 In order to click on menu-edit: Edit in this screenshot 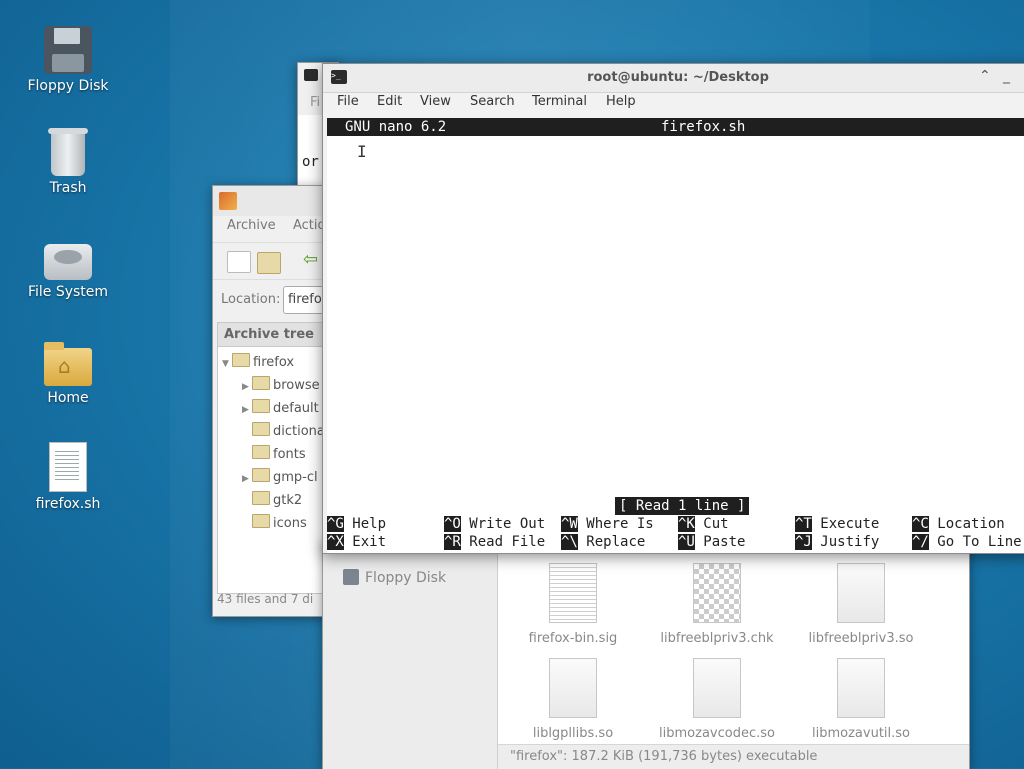, I will do `click(389, 101)`.